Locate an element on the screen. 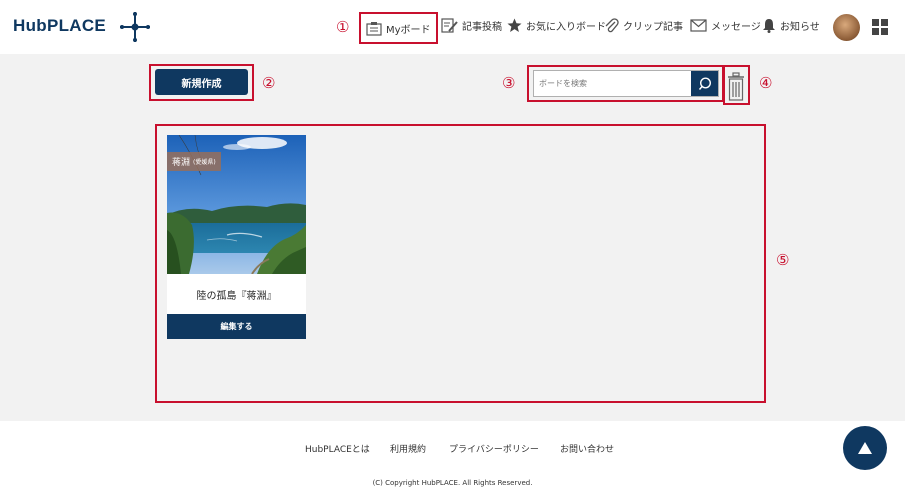 Image resolution: width=905 pixels, height=493 pixels. footer-link-contact: お問い合わせ is located at coordinates (587, 448).